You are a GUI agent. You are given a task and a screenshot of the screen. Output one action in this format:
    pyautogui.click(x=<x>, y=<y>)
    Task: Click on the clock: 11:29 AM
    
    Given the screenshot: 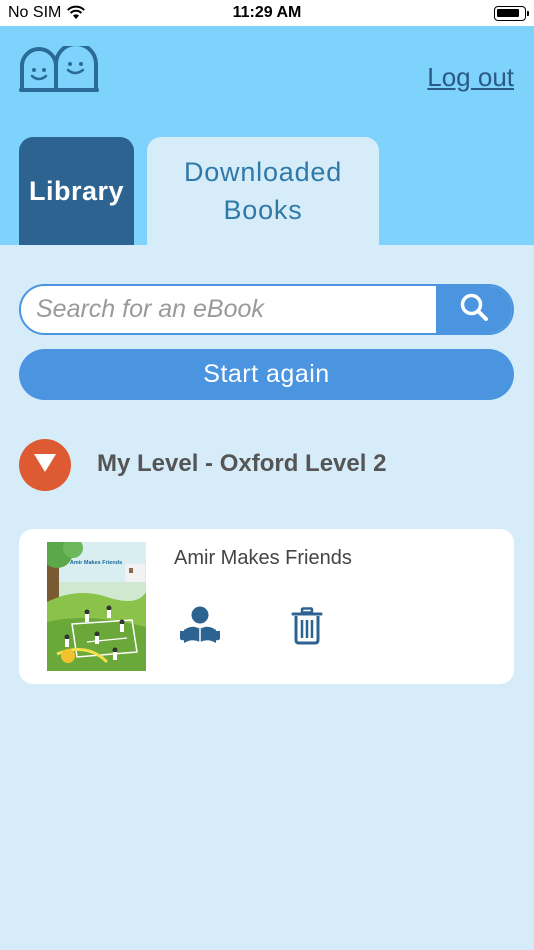 What is the action you would take?
    pyautogui.click(x=267, y=12)
    